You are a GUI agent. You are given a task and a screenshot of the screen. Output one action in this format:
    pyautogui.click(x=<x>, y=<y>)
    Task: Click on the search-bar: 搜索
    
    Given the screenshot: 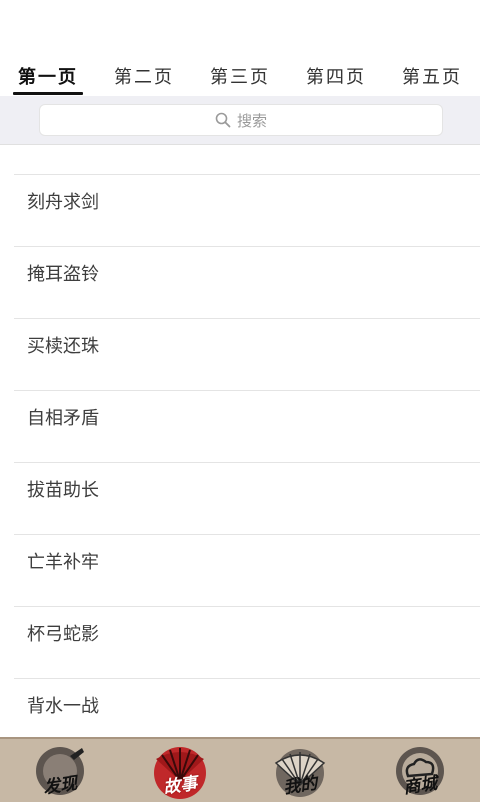 What is the action you would take?
    pyautogui.click(x=240, y=120)
    